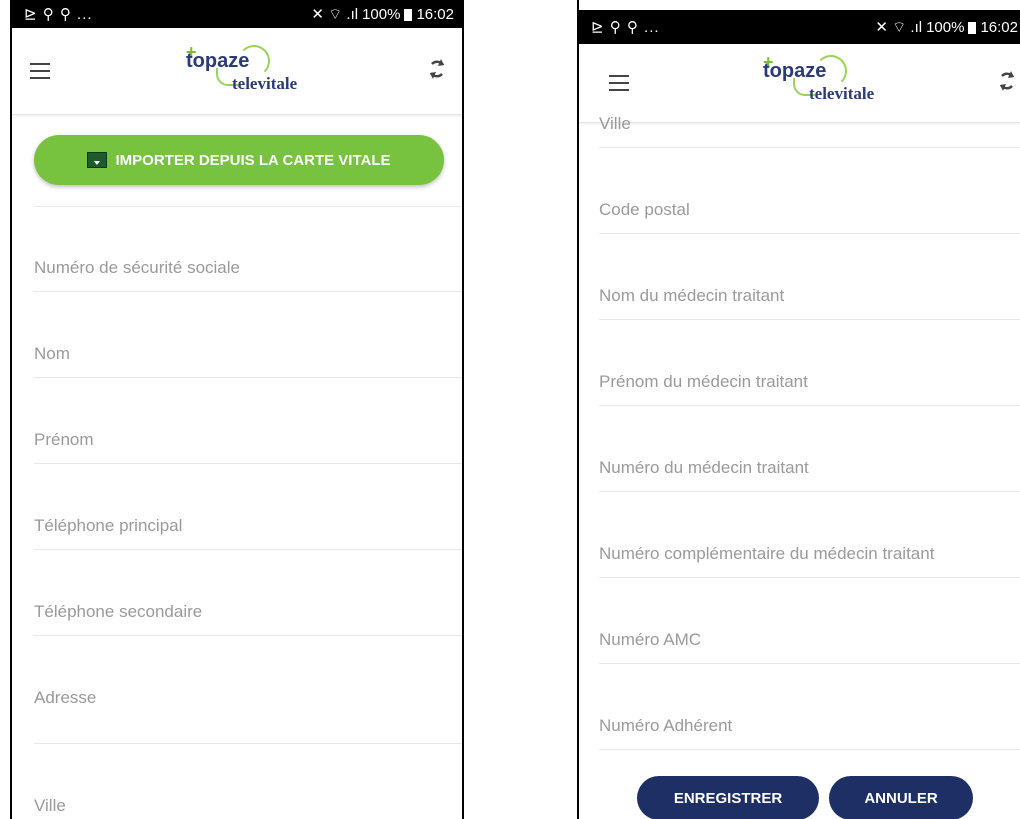 Image resolution: width=1020 pixels, height=819 pixels. I want to click on logo-televitale-text: televitale, so click(265, 83).